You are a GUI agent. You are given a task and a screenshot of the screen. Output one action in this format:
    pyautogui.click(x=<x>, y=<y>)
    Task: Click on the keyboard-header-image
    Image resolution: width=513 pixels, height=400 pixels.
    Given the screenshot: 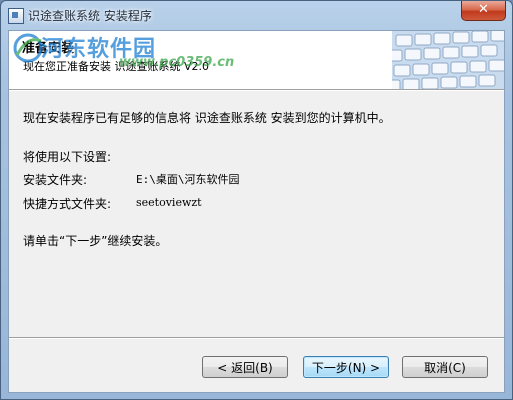 What is the action you would take?
    pyautogui.click(x=448, y=60)
    